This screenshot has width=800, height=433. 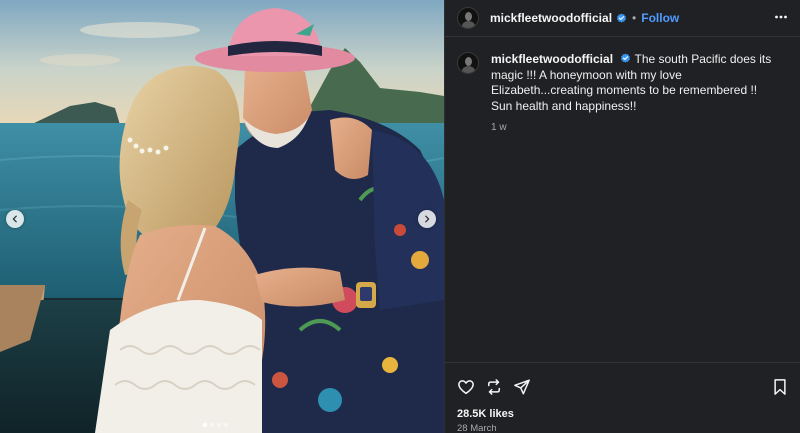 I want to click on post-header: mickfleetwoodofficial • Follow, so click(x=622, y=18).